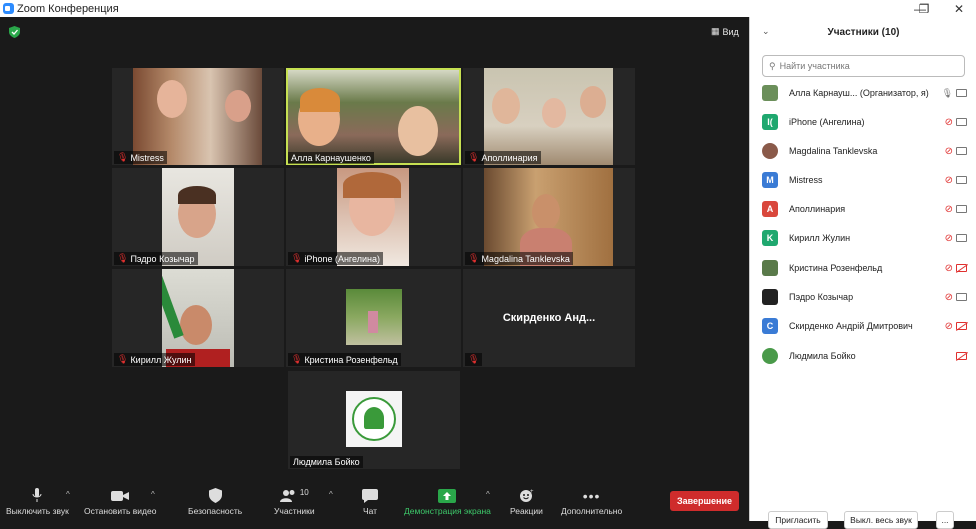  Describe the element at coordinates (68, 494) in the screenshot. I see `audio-options-chevron-icon: ^` at that location.